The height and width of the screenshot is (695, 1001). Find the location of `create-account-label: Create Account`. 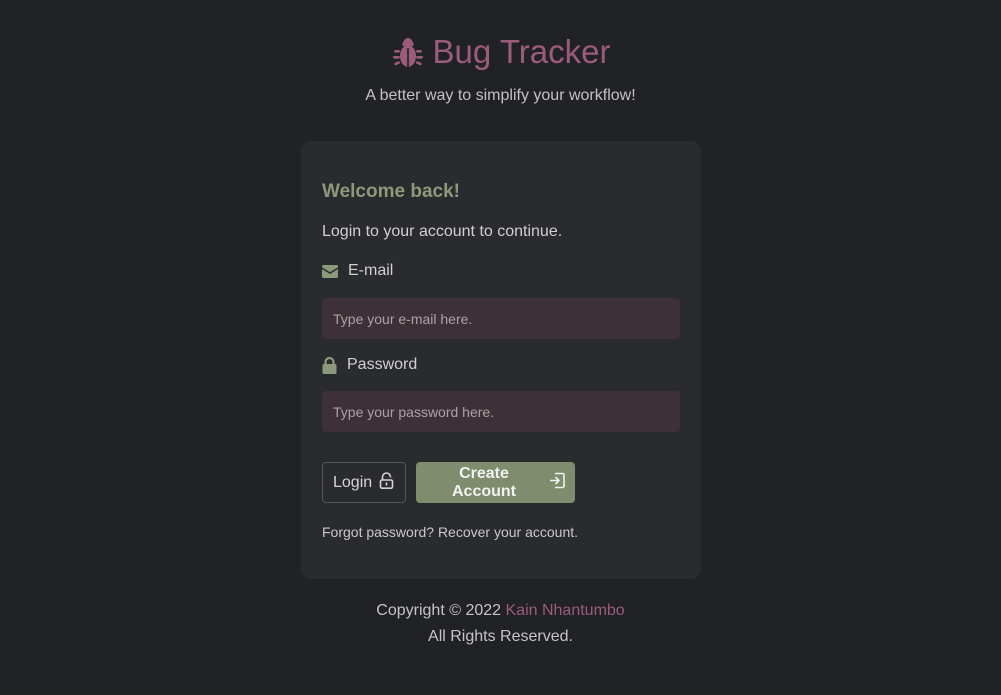

create-account-label: Create Account is located at coordinates (484, 482).